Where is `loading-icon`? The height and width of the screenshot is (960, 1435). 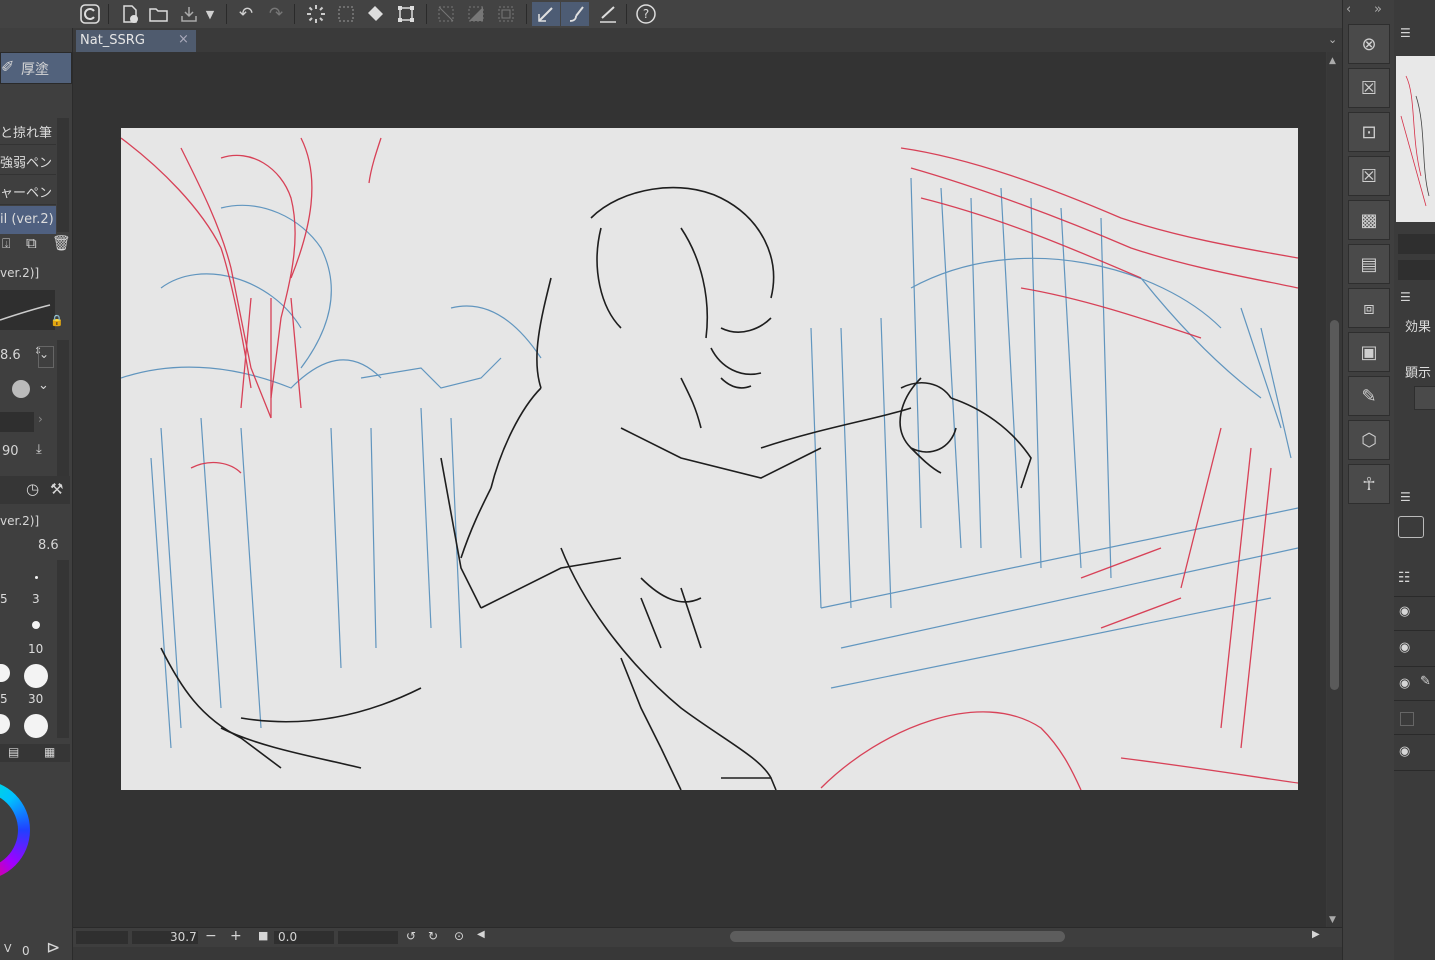 loading-icon is located at coordinates (316, 14).